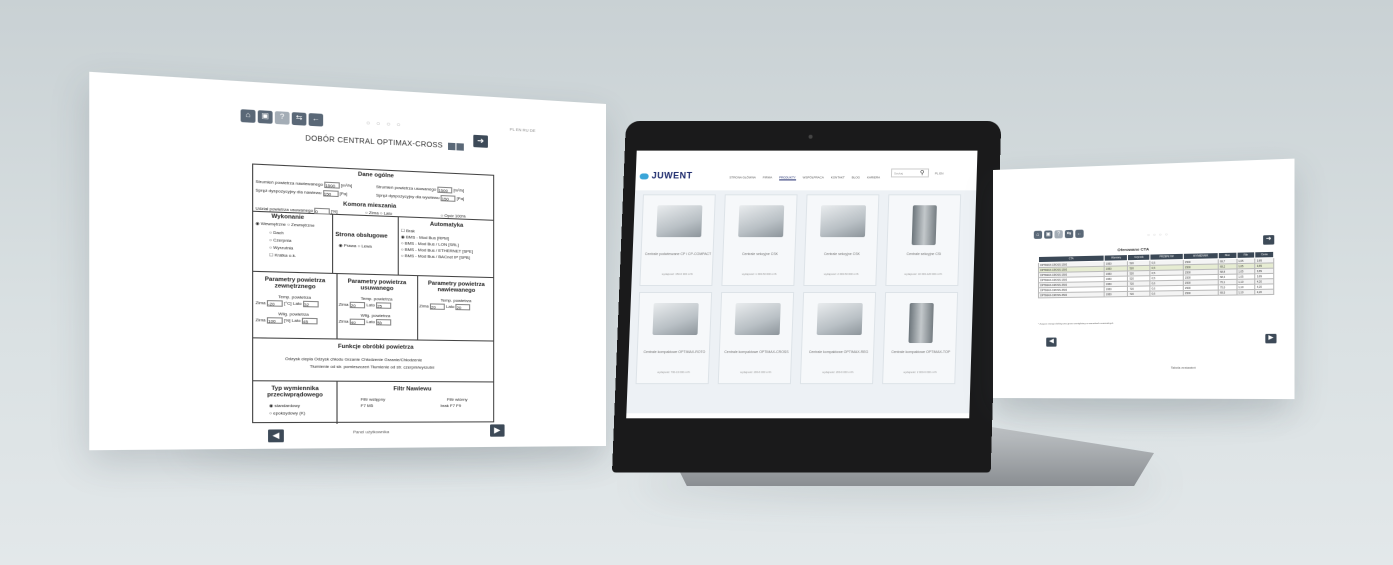  What do you see at coordinates (742, 177) in the screenshot?
I see `nav-home: STRONA GŁÓWNA` at bounding box center [742, 177].